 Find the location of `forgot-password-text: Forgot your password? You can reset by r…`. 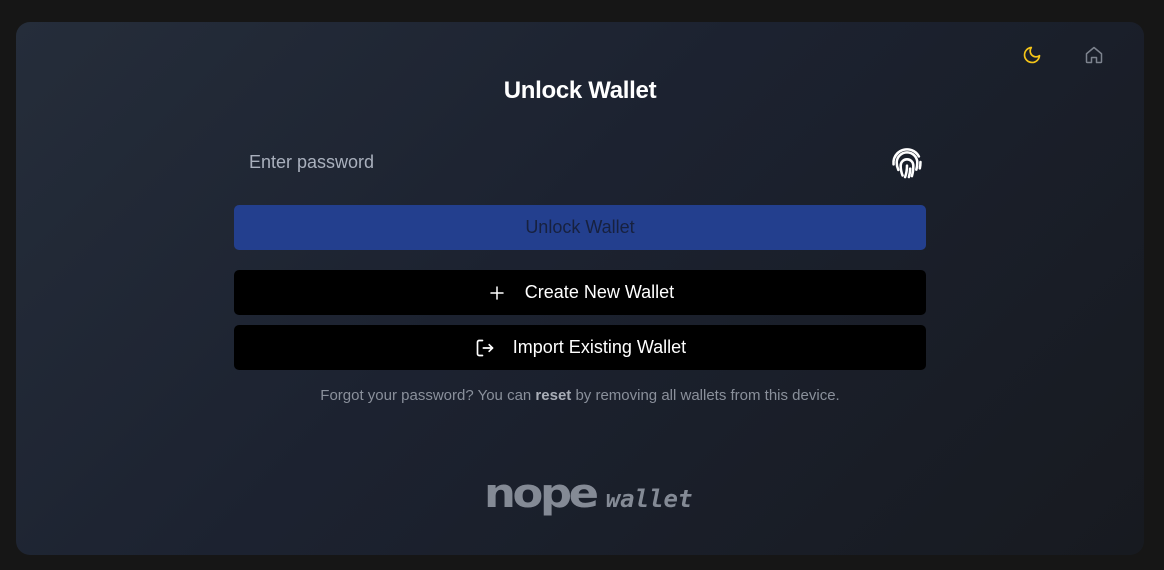

forgot-password-text: Forgot your password? You can reset by r… is located at coordinates (580, 395).